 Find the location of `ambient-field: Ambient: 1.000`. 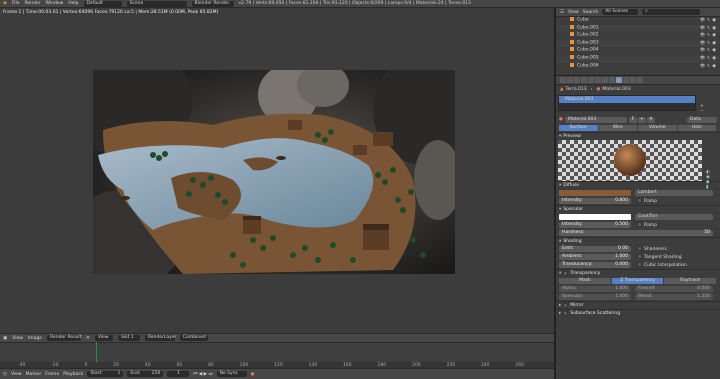

ambient-field: Ambient: 1.000 is located at coordinates (595, 257).